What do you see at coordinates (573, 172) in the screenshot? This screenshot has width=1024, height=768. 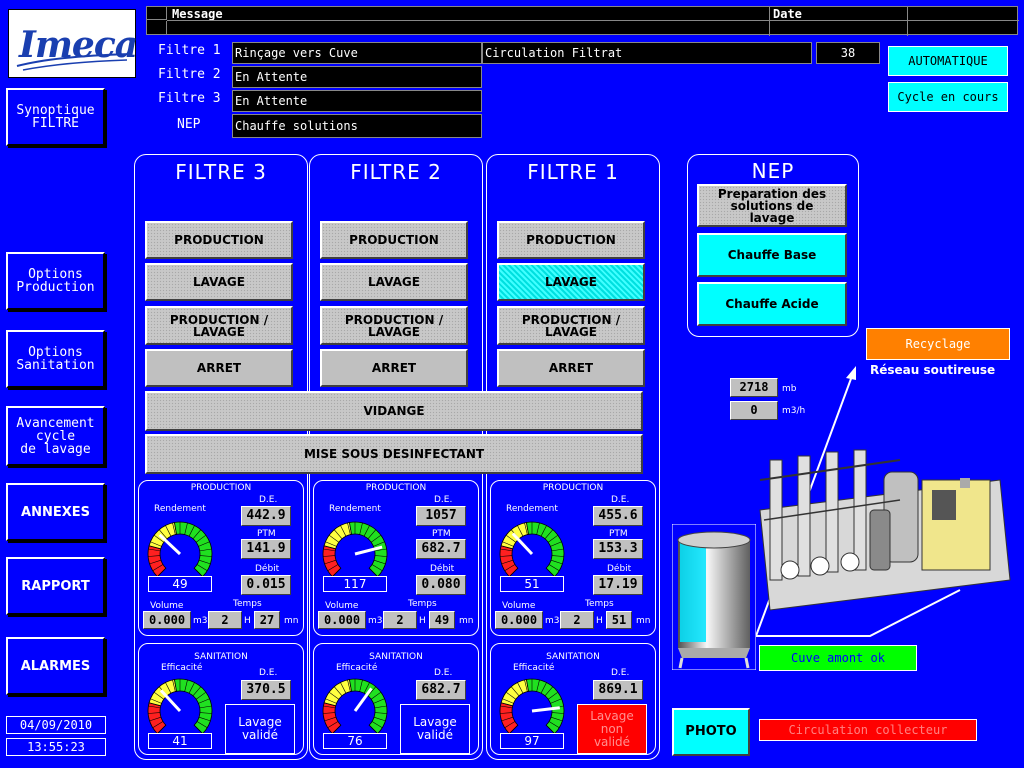 I see `filtre-1-title: FILTRE 1` at bounding box center [573, 172].